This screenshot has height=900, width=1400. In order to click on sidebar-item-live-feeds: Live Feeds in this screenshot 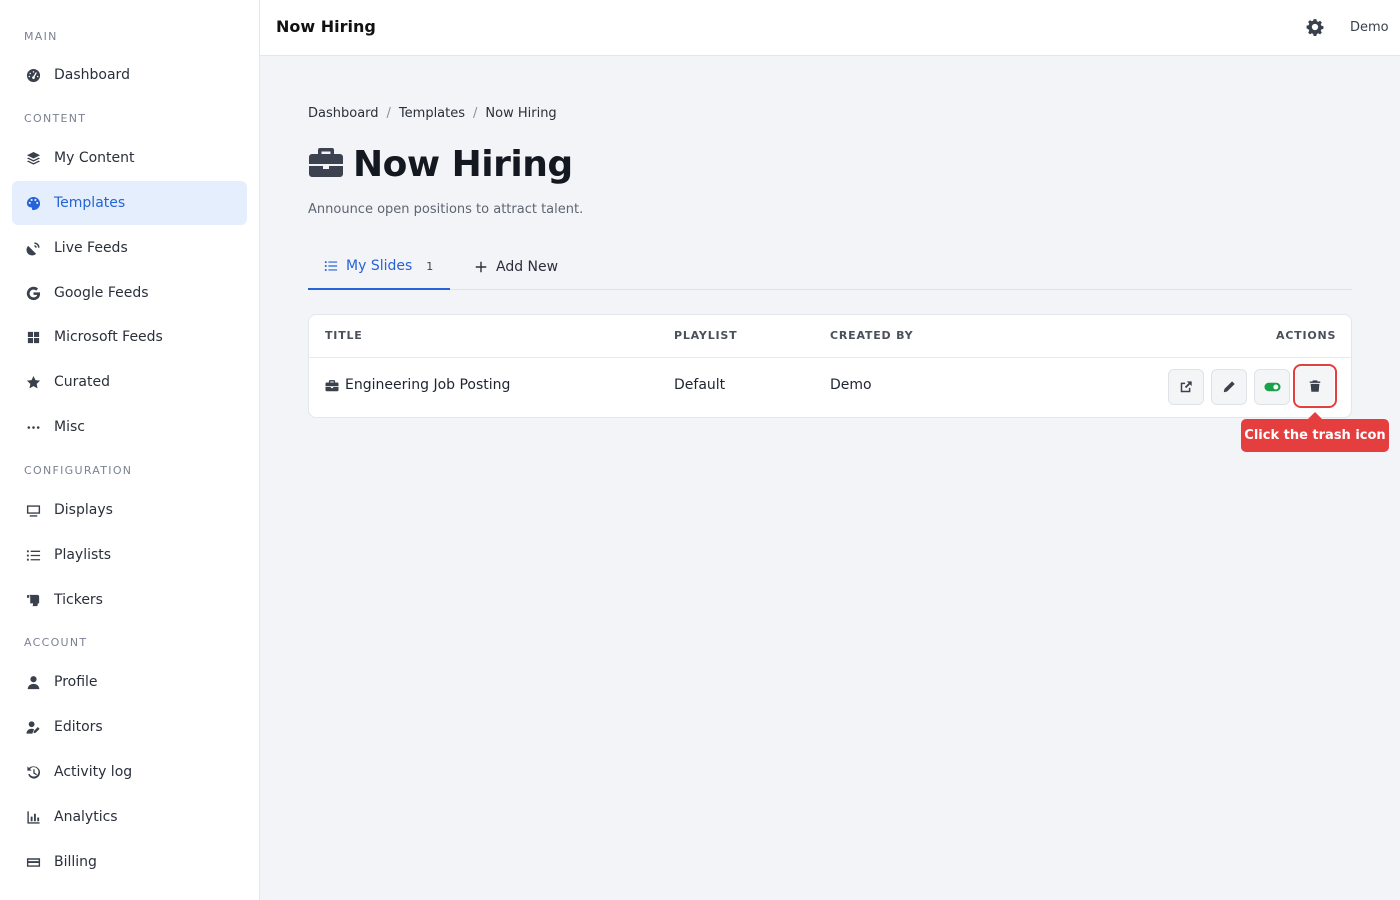, I will do `click(129, 248)`.